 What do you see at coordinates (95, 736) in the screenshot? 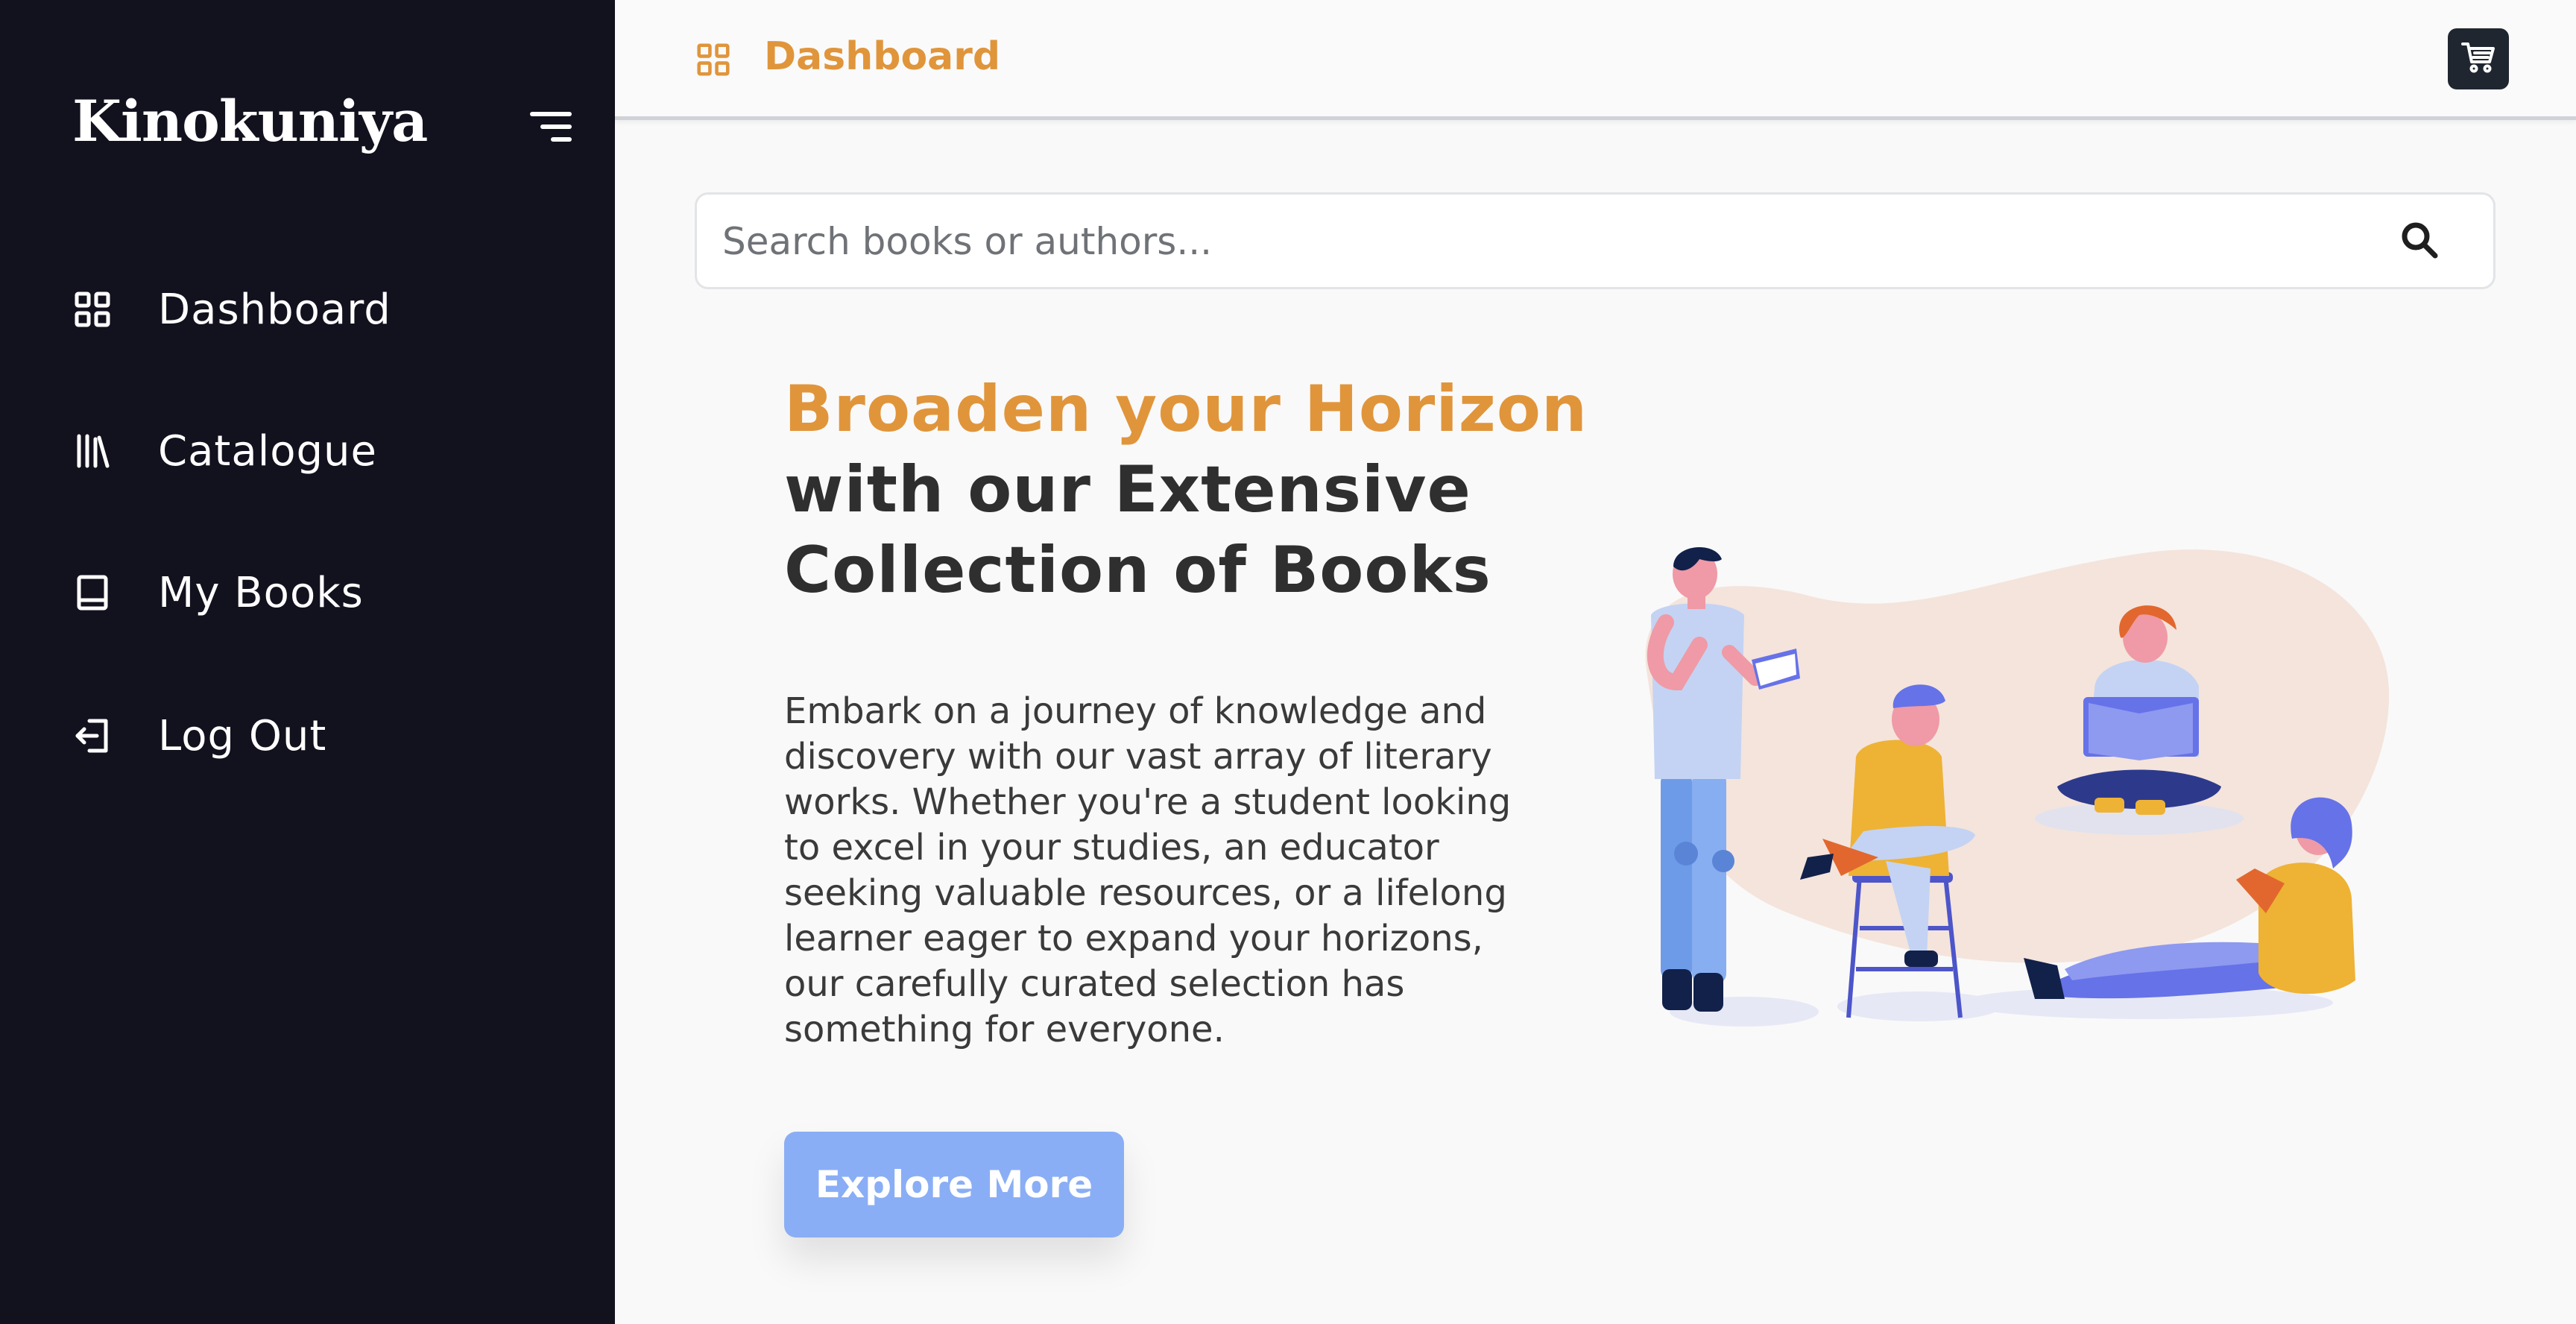
I see `logout-icon` at bounding box center [95, 736].